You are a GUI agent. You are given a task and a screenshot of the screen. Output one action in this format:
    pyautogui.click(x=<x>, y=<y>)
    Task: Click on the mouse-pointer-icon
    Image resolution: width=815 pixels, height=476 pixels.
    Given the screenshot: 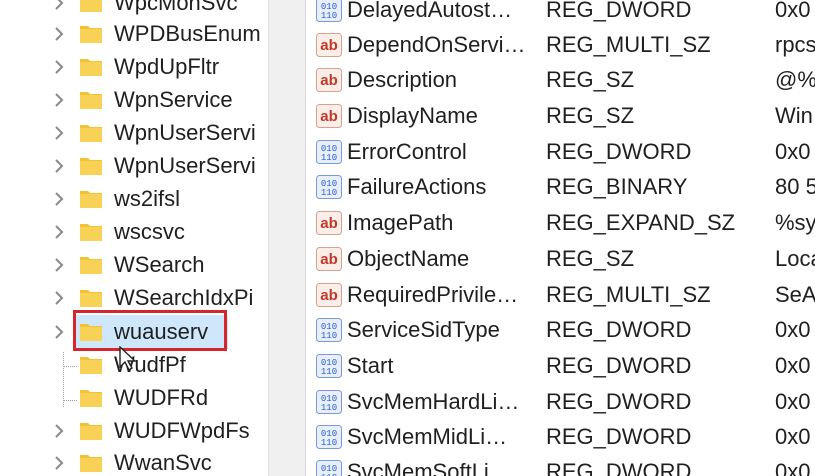 What is the action you would take?
    pyautogui.click(x=128, y=359)
    